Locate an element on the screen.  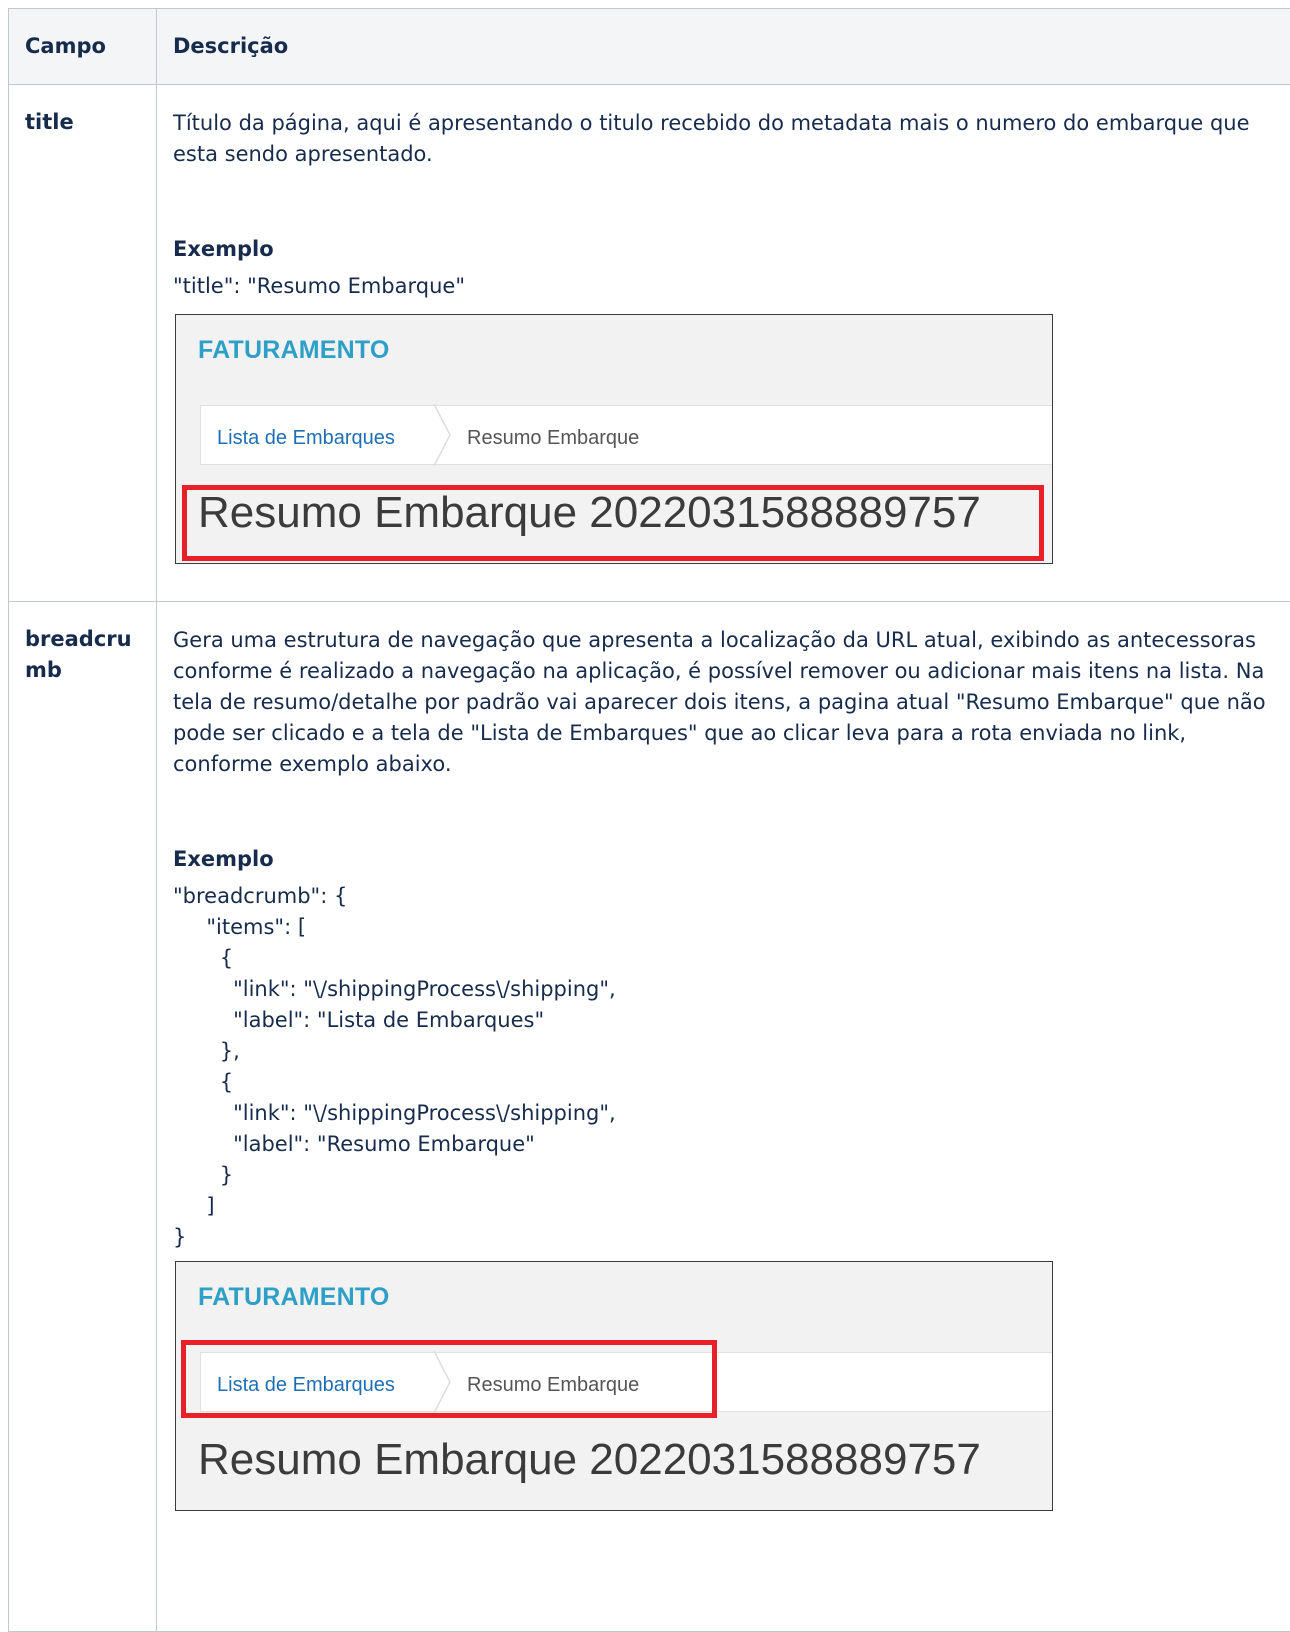
field-name: breadcrumb is located at coordinates (83, 1117).